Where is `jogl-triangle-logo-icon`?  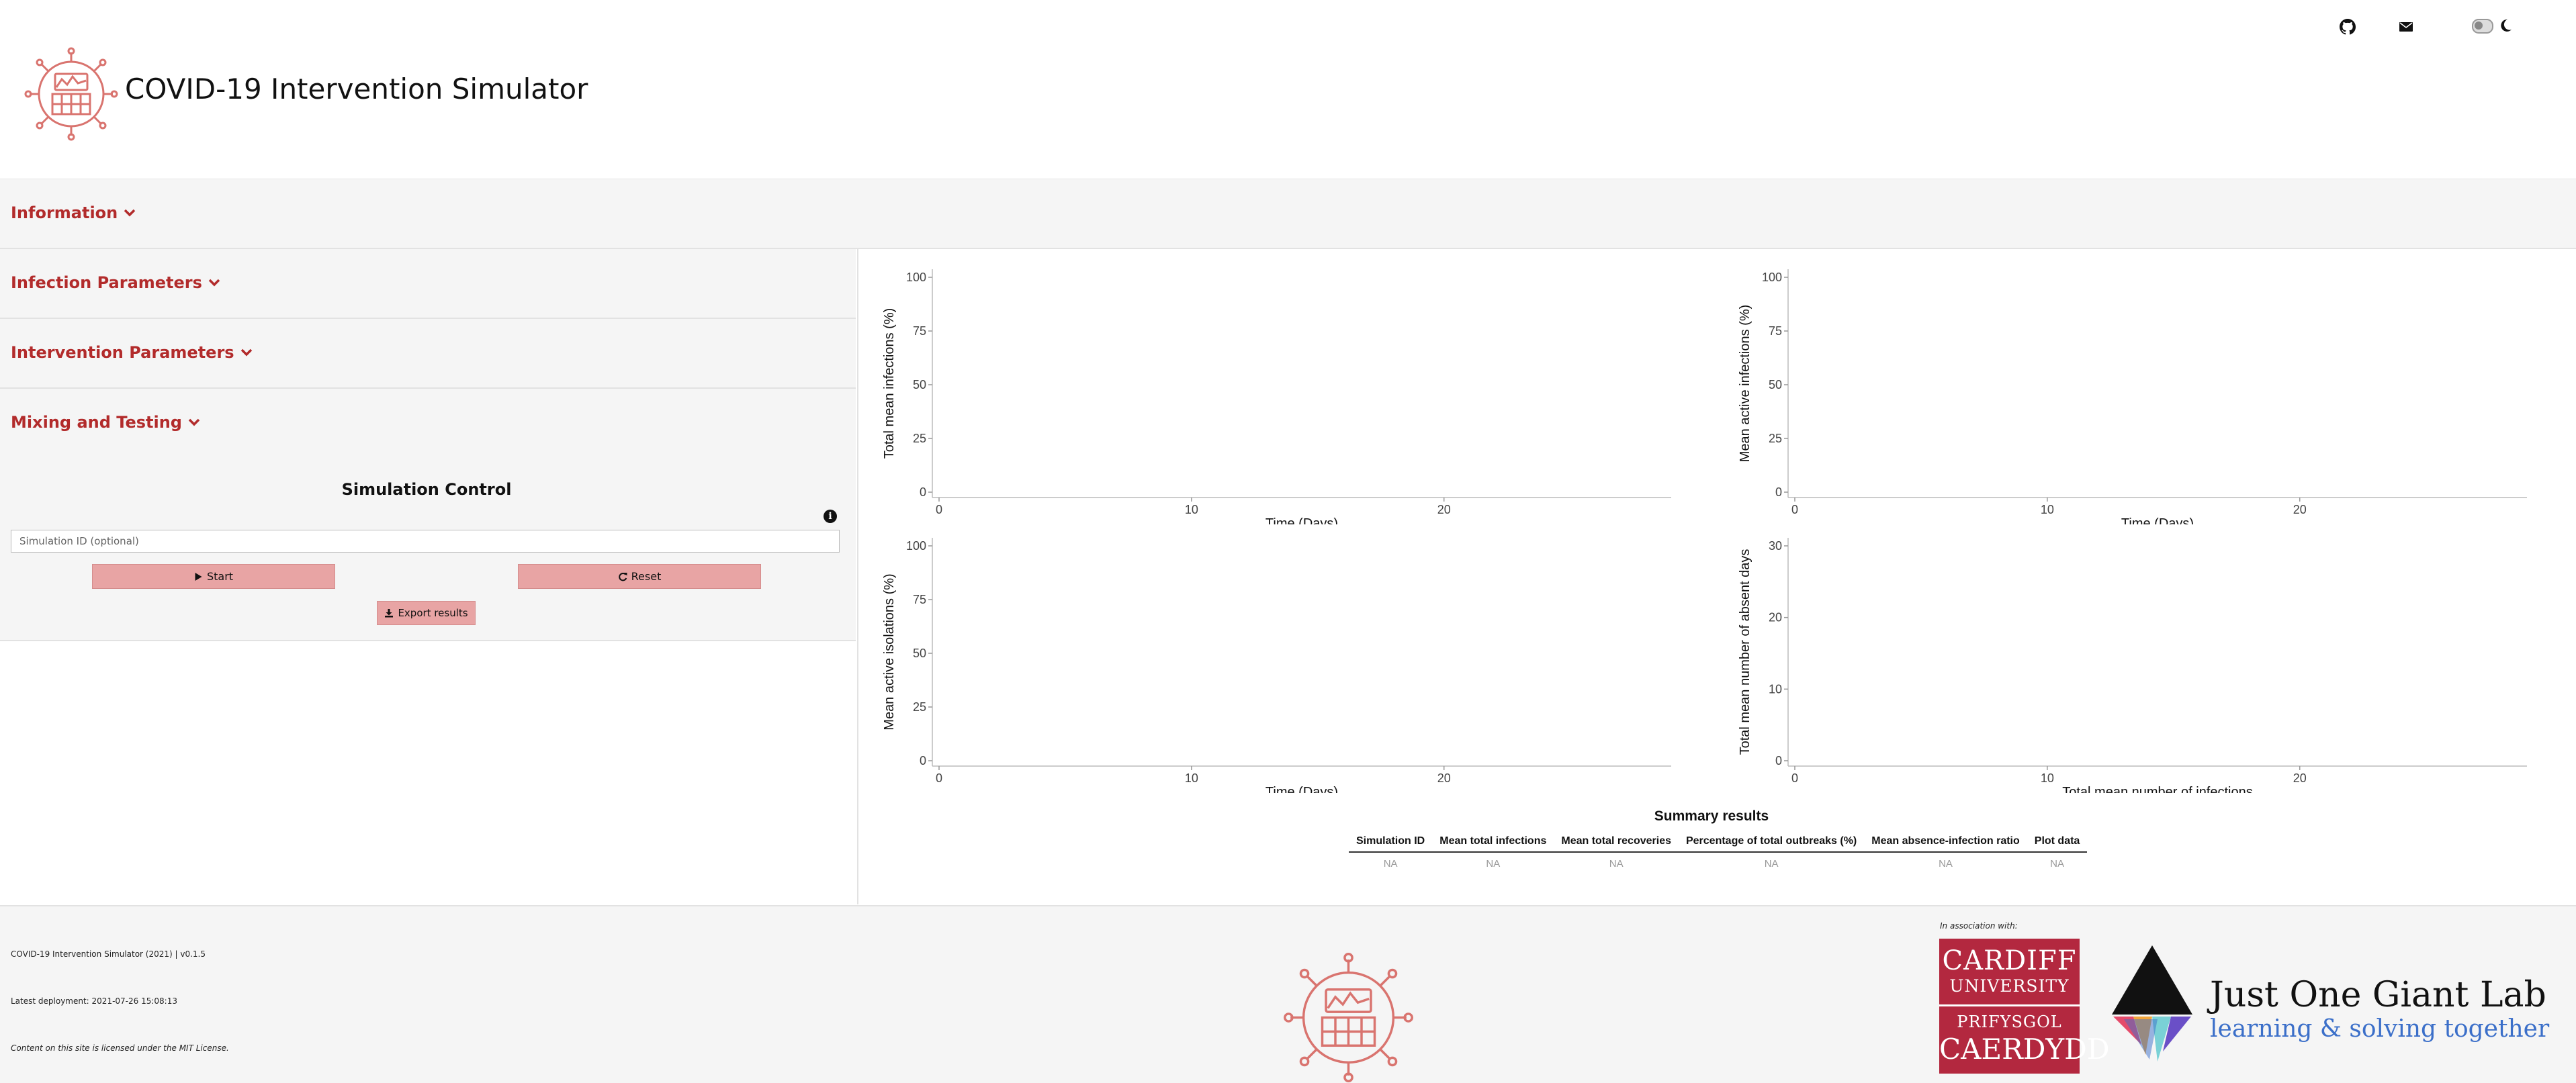 jogl-triangle-logo-icon is located at coordinates (2153, 1004).